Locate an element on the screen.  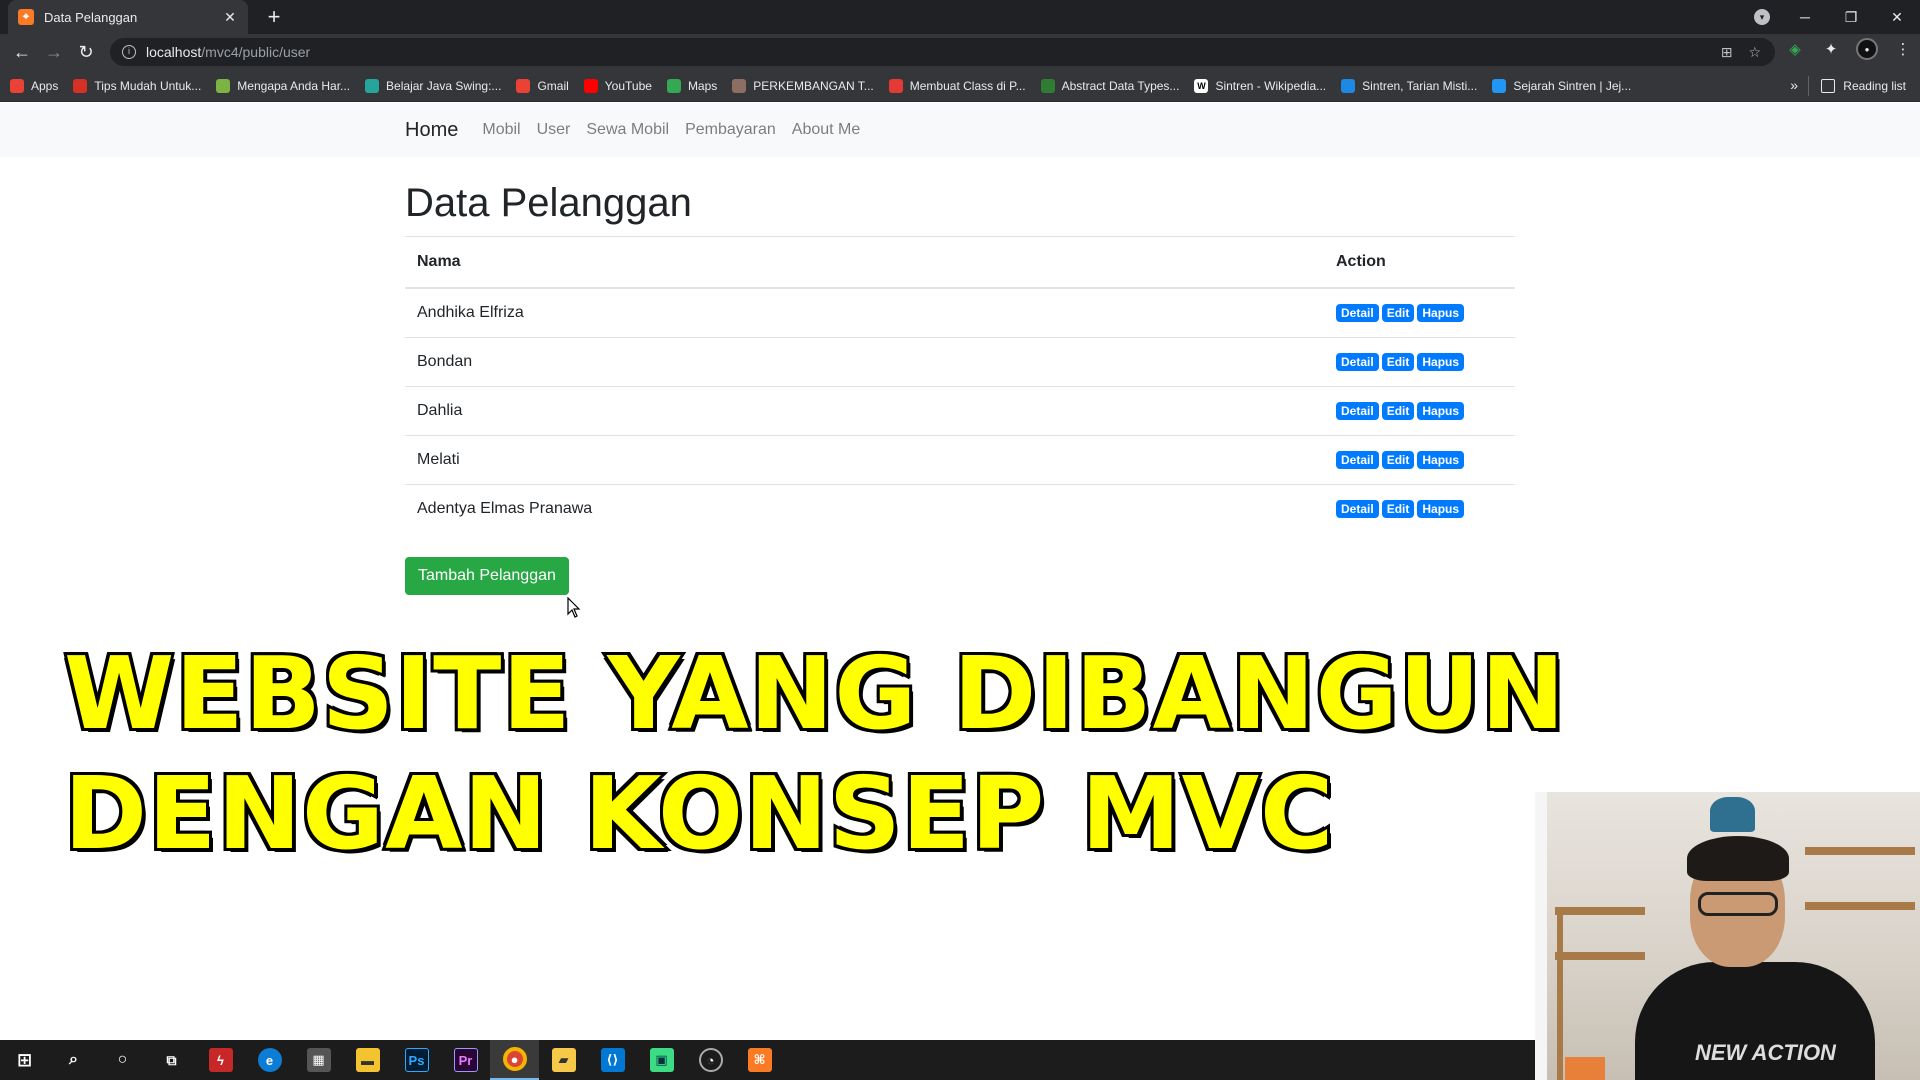
file-explorer-icon: ▬ is located at coordinates (367, 1060).